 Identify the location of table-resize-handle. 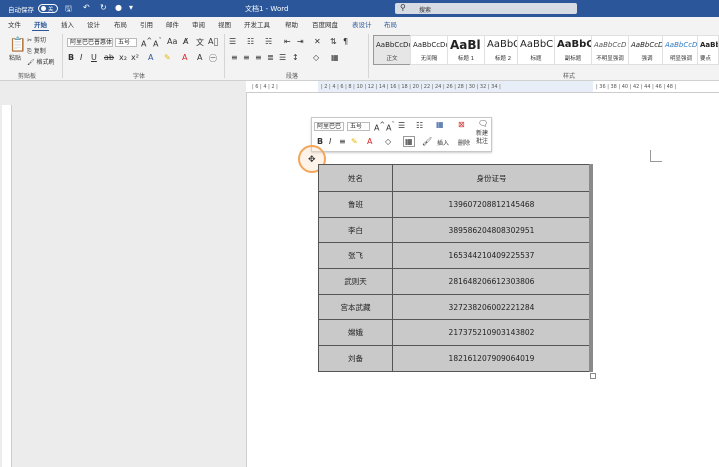
(593, 376).